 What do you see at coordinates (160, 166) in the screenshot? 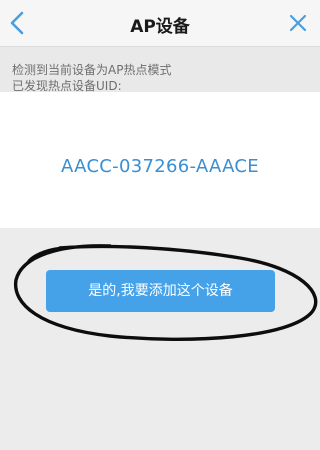
I see `device-uid: AACC-037266-AAACE` at bounding box center [160, 166].